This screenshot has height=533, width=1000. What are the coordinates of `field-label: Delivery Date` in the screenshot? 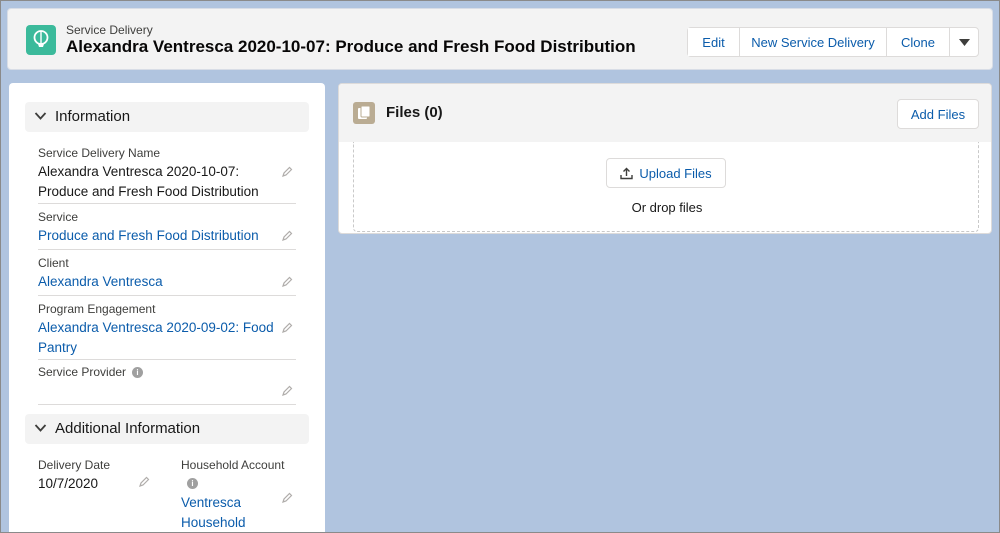 It's located at (74, 465).